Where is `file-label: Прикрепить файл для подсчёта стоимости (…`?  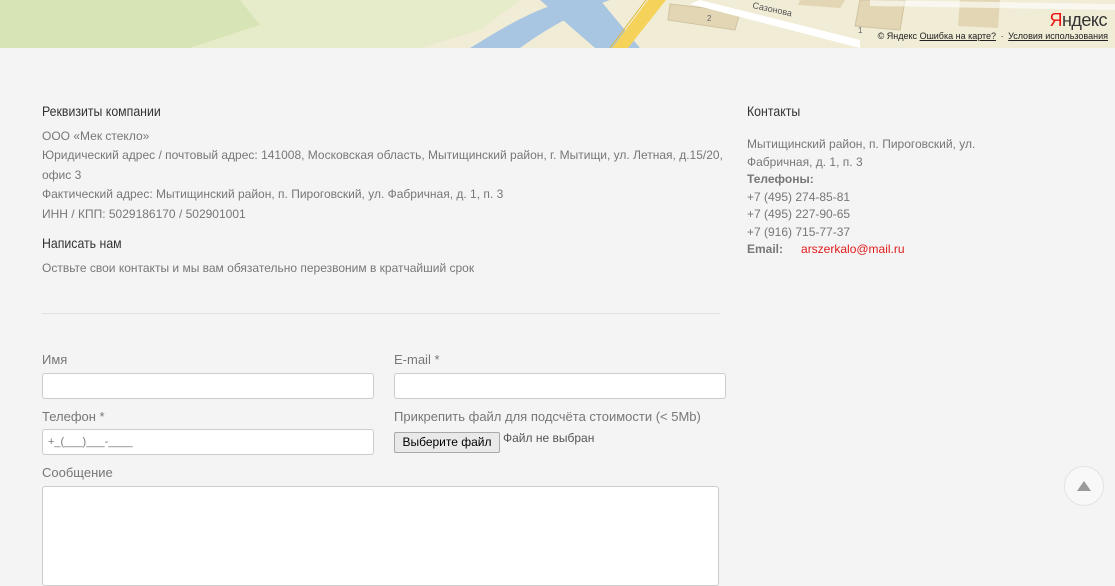
file-label: Прикрепить файл для подсчёта стоимости (… is located at coordinates (547, 416).